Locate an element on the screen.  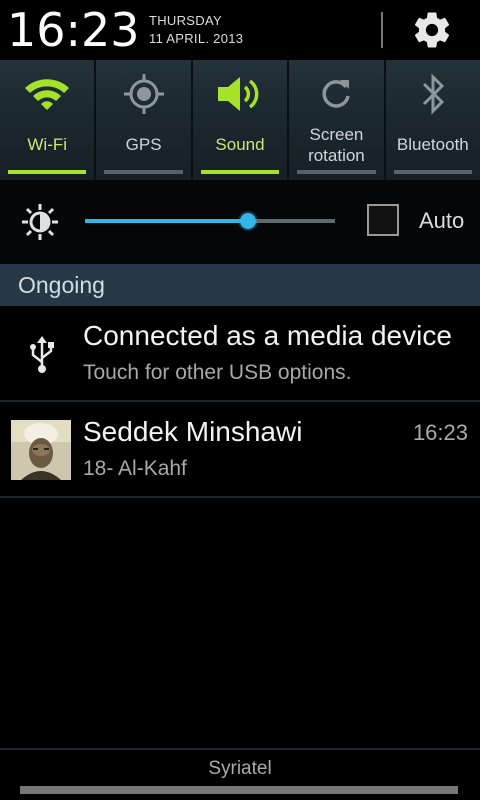
brightness-icon is located at coordinates (40, 224).